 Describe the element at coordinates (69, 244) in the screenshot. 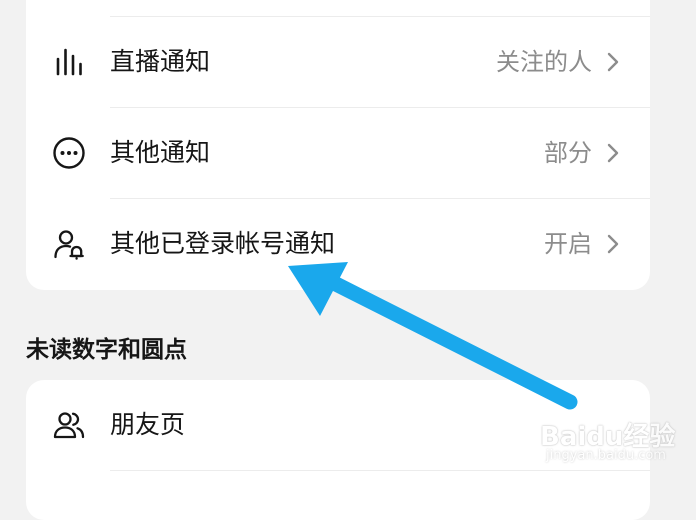

I see `user-bell-icon` at that location.